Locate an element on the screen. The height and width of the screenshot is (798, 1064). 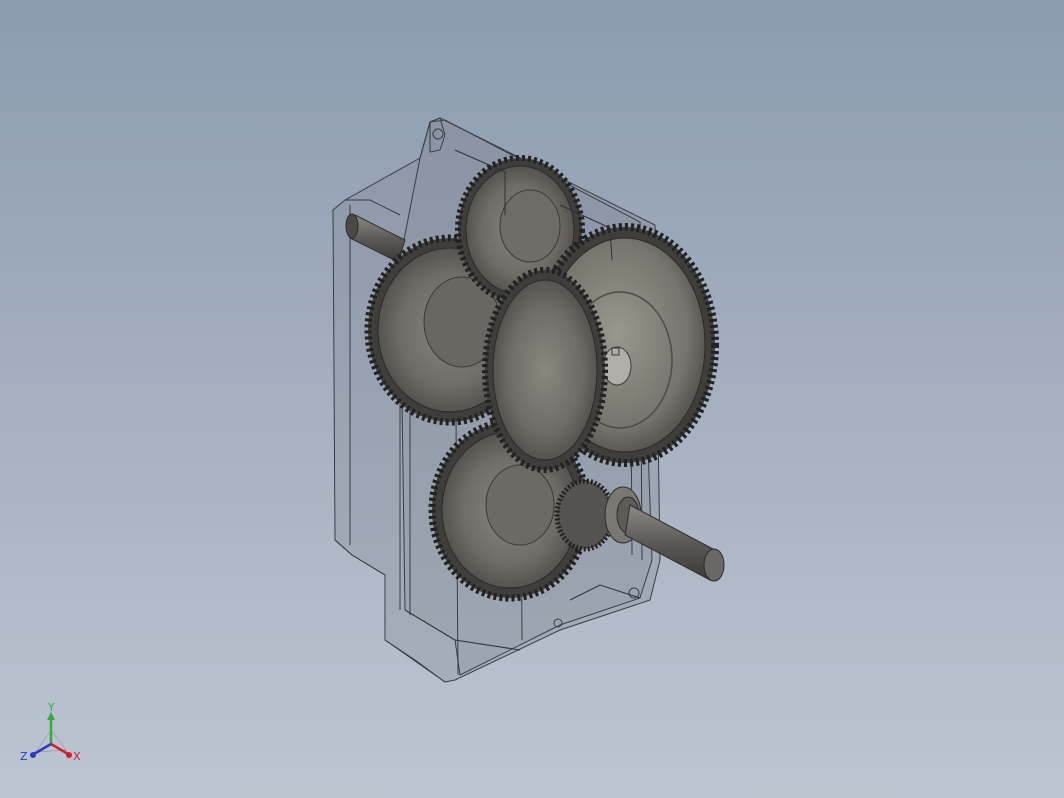
triad-z-tip is located at coordinates (33, 755).